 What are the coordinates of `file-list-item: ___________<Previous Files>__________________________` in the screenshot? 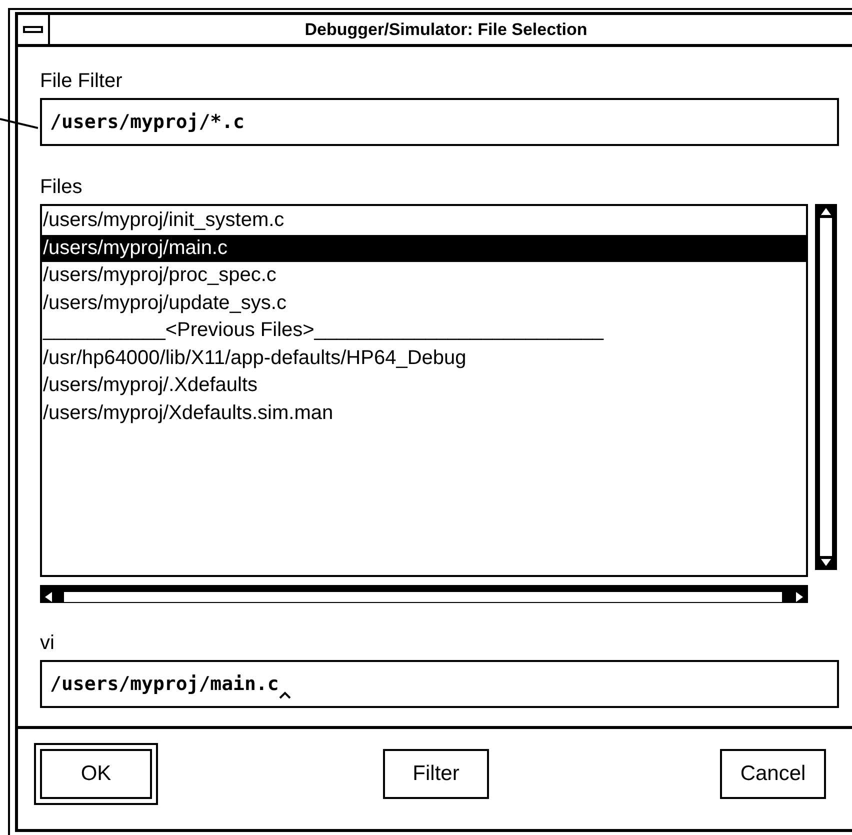 It's located at (424, 330).